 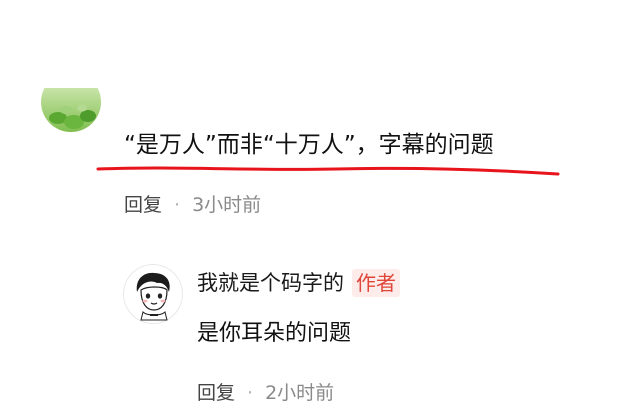 I want to click on reply-reply-link: 回复, so click(x=216, y=393).